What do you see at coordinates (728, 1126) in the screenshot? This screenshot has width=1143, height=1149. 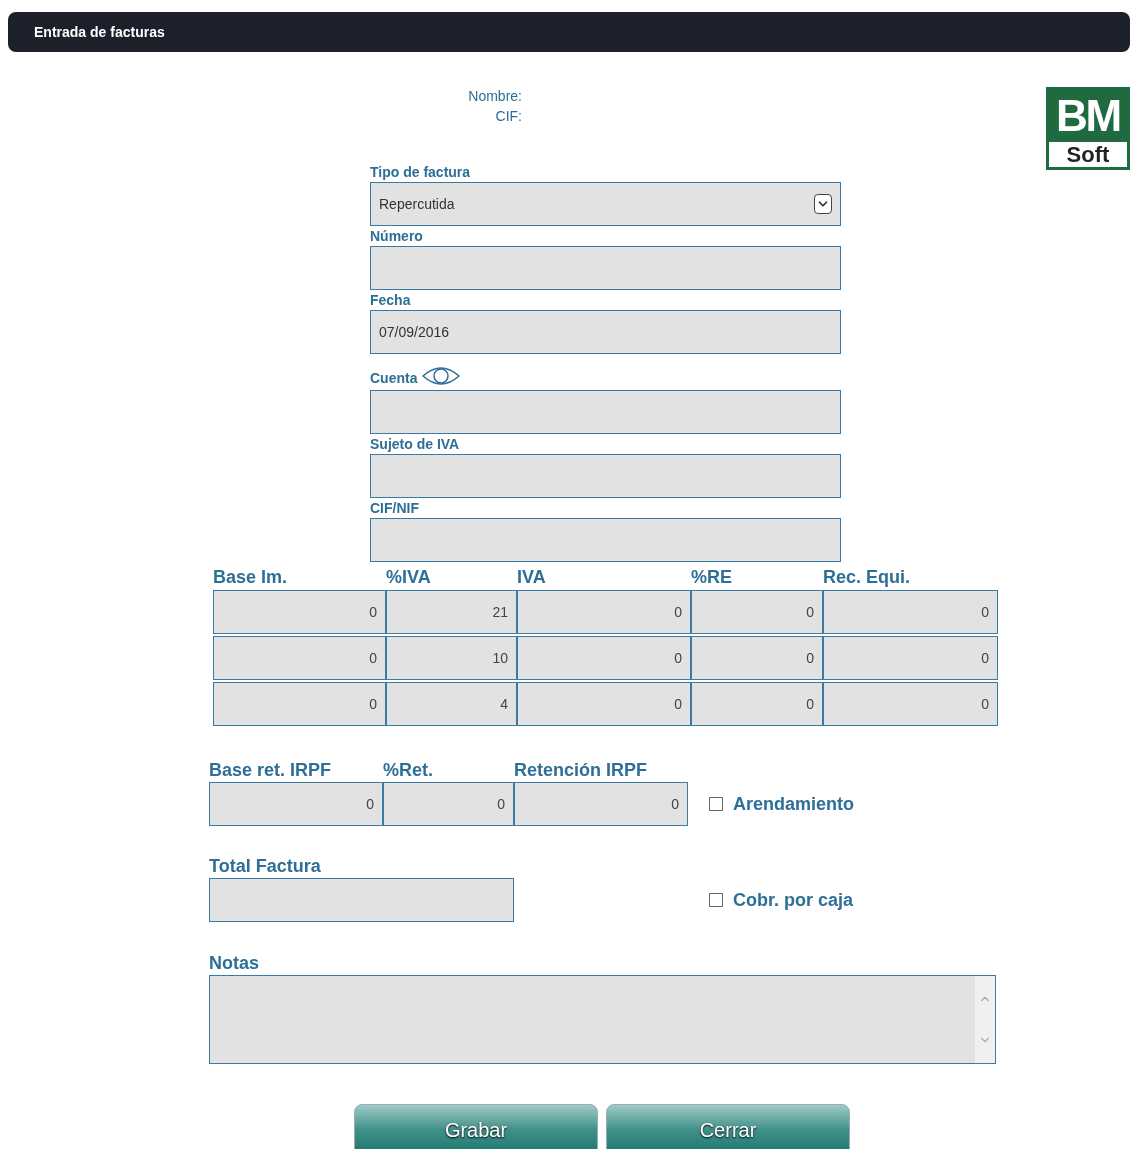 I see `action-button: Cerrar` at bounding box center [728, 1126].